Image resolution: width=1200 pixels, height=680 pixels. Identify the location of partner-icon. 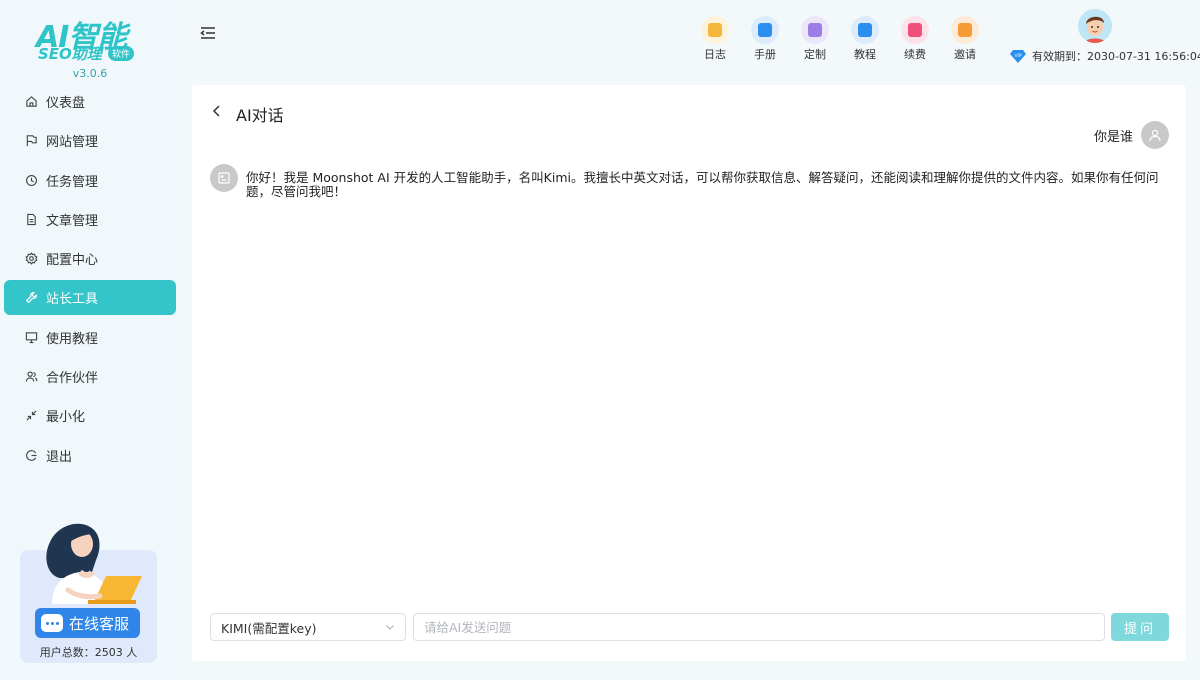
(31, 377).